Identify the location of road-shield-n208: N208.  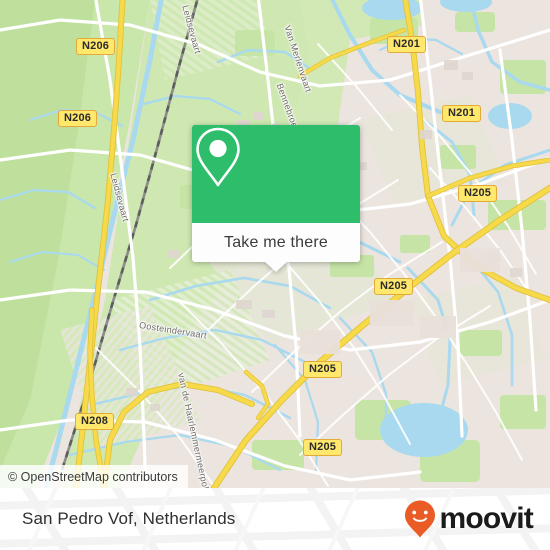
(95, 421).